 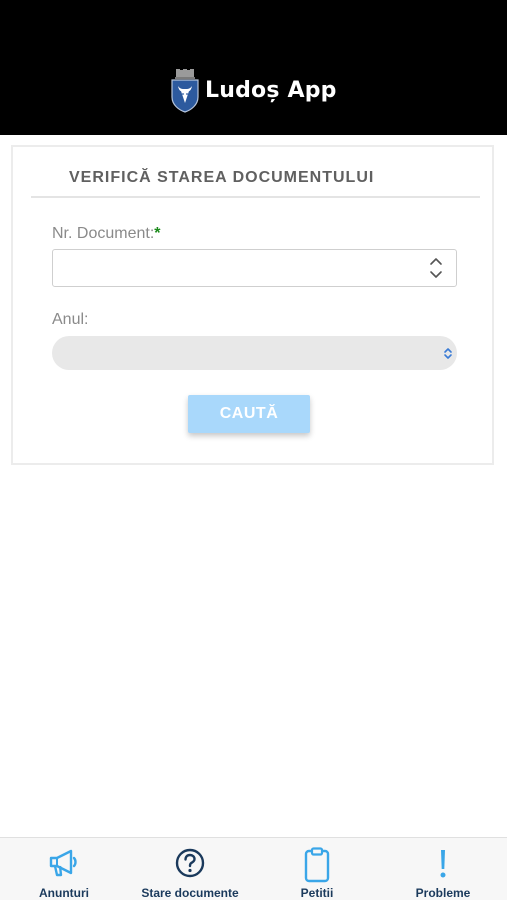 What do you see at coordinates (157, 233) in the screenshot?
I see `required-mark: *` at bounding box center [157, 233].